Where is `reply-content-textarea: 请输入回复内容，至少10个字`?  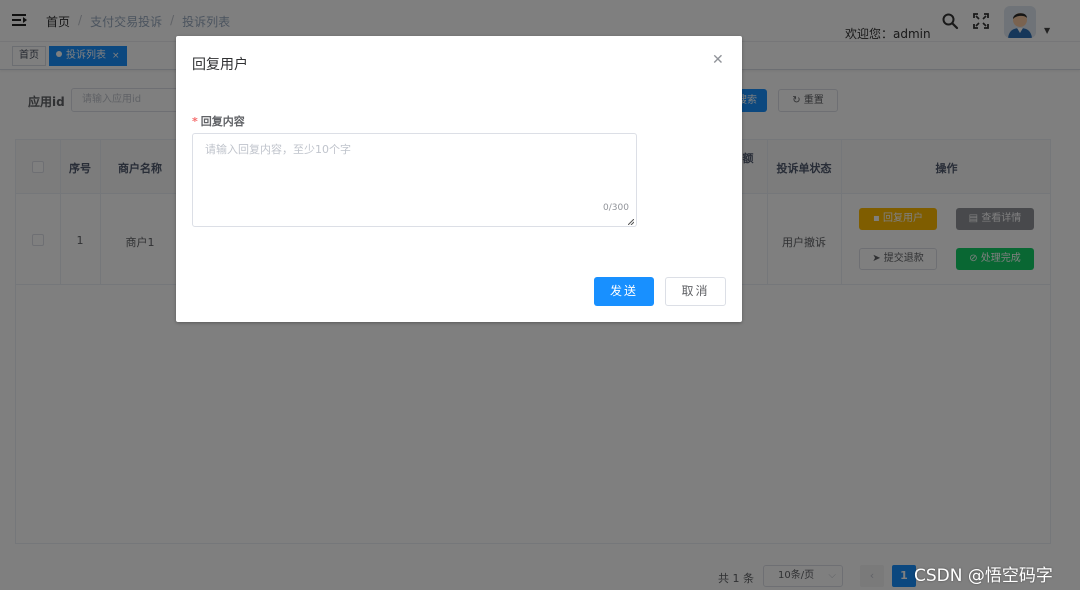 reply-content-textarea: 请输入回复内容，至少10个字 is located at coordinates (414, 180).